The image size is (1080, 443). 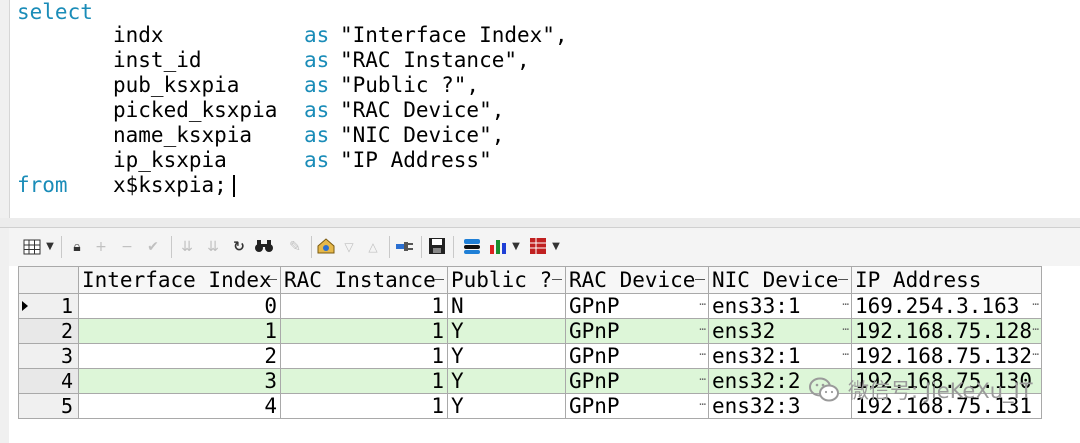 I want to click on row-number: 5, so click(x=48, y=406).